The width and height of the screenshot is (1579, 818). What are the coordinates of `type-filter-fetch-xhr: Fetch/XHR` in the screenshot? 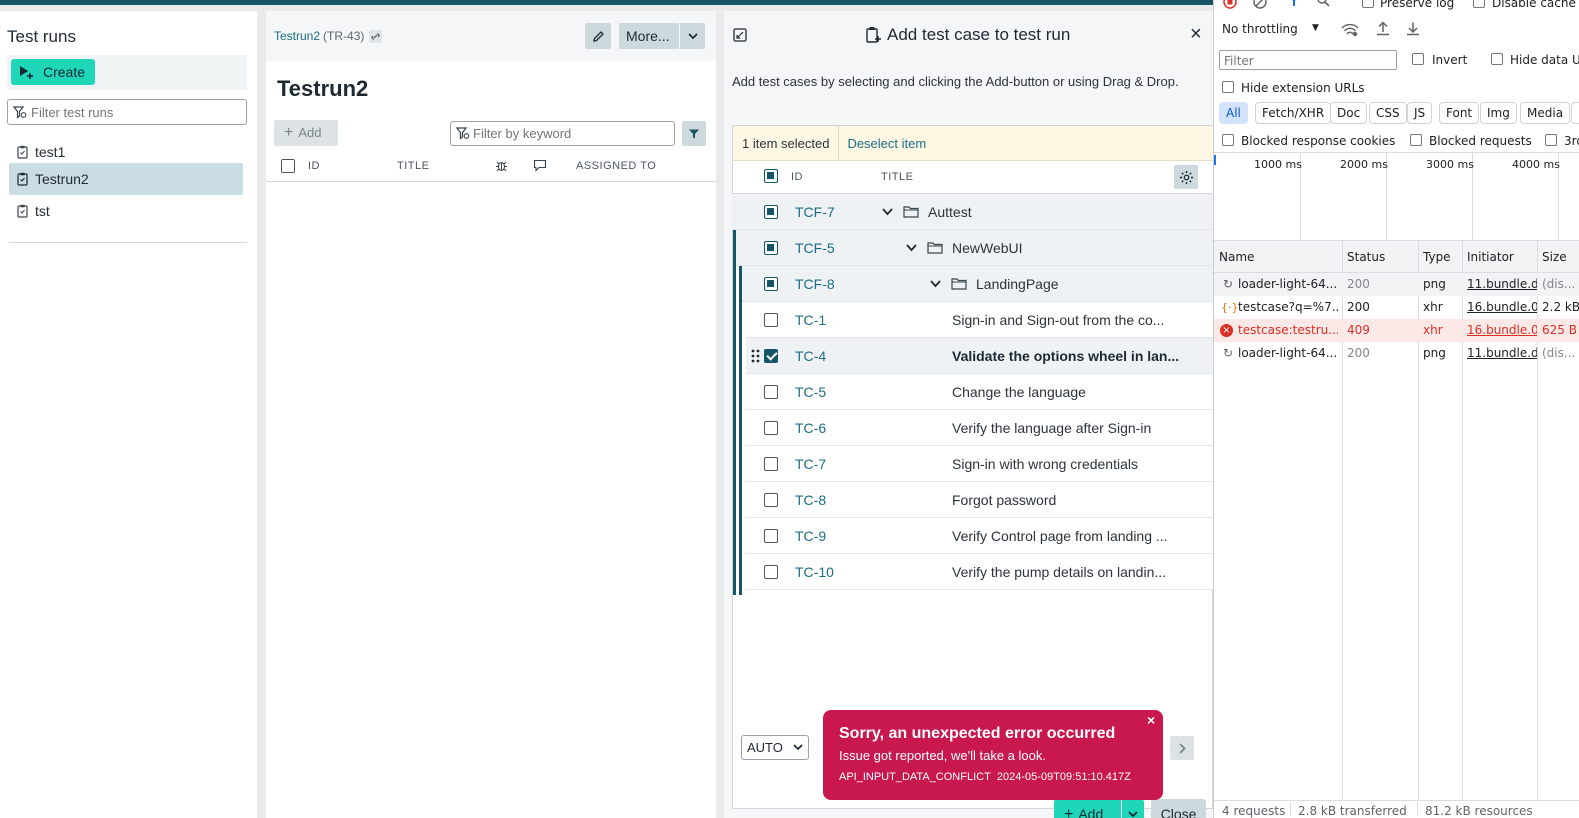 It's located at (1293, 113).